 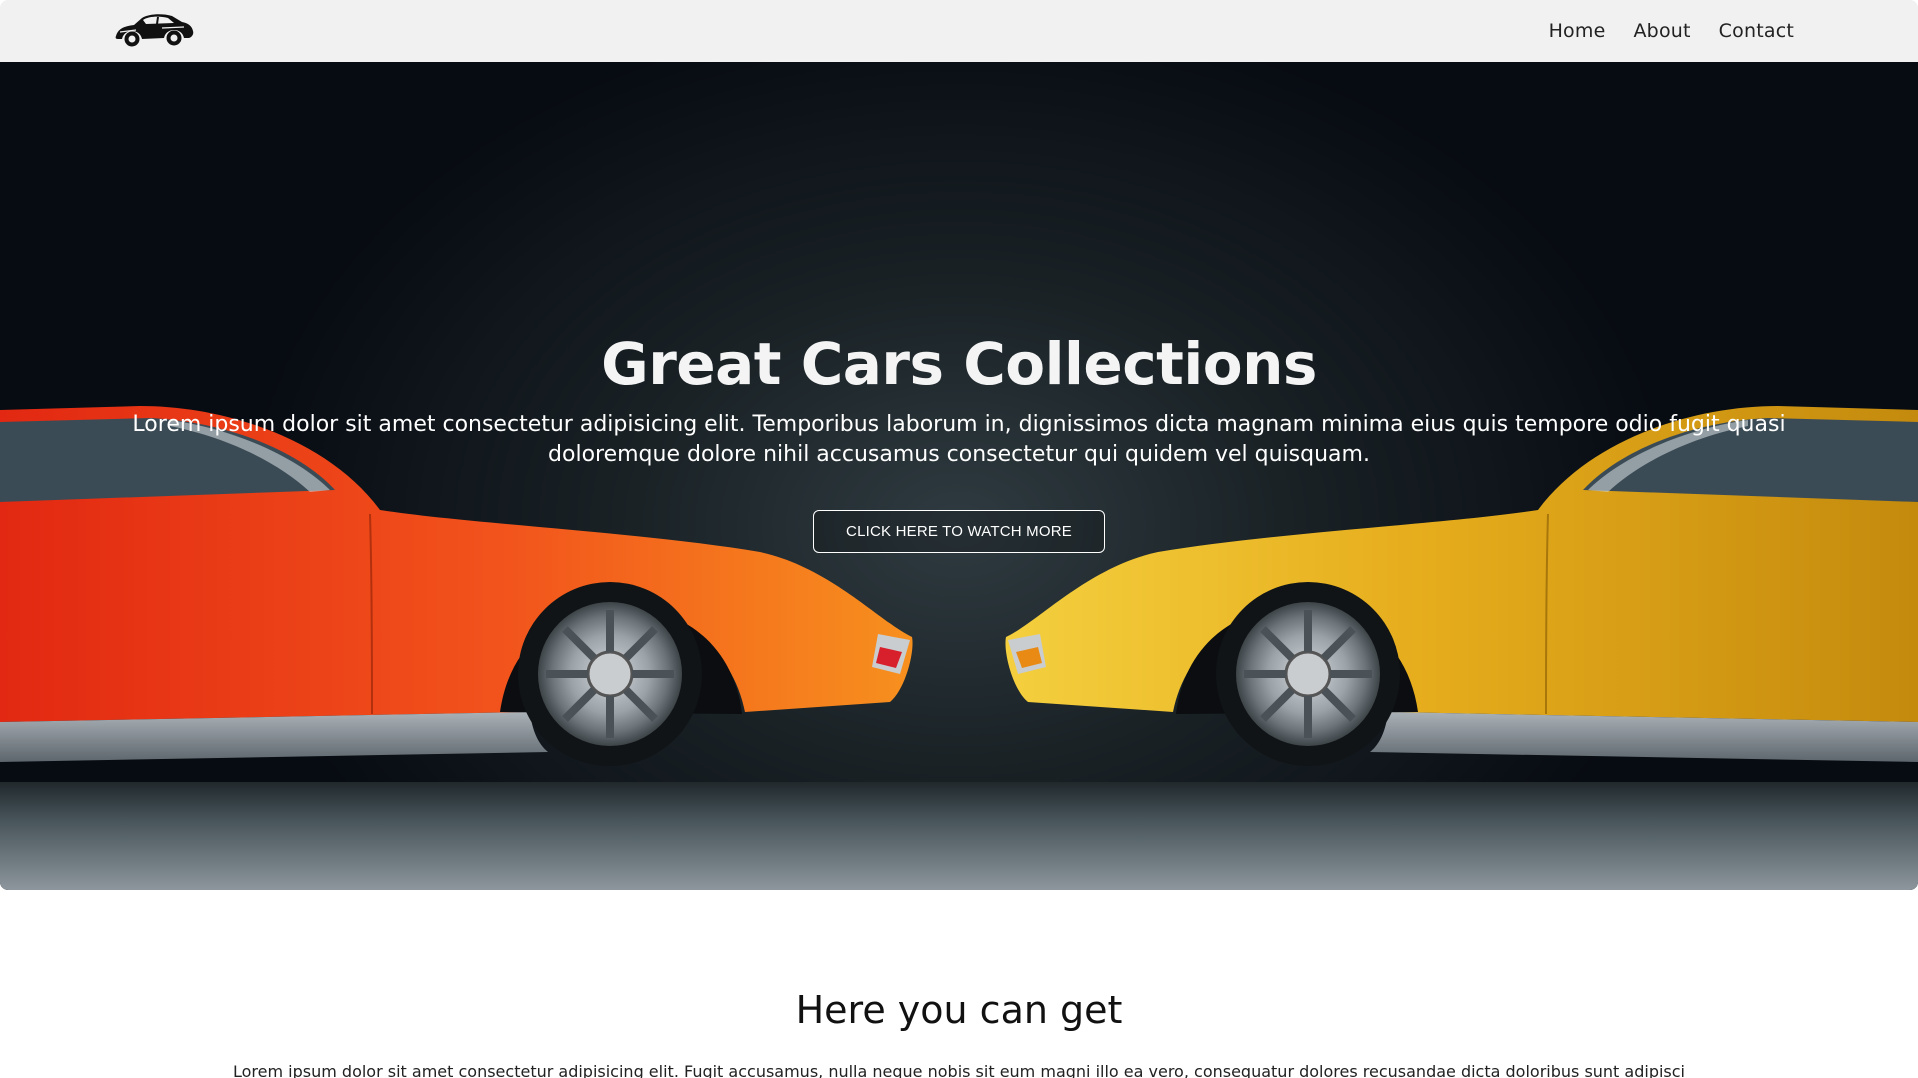 What do you see at coordinates (154, 30) in the screenshot?
I see `car-logo-icon` at bounding box center [154, 30].